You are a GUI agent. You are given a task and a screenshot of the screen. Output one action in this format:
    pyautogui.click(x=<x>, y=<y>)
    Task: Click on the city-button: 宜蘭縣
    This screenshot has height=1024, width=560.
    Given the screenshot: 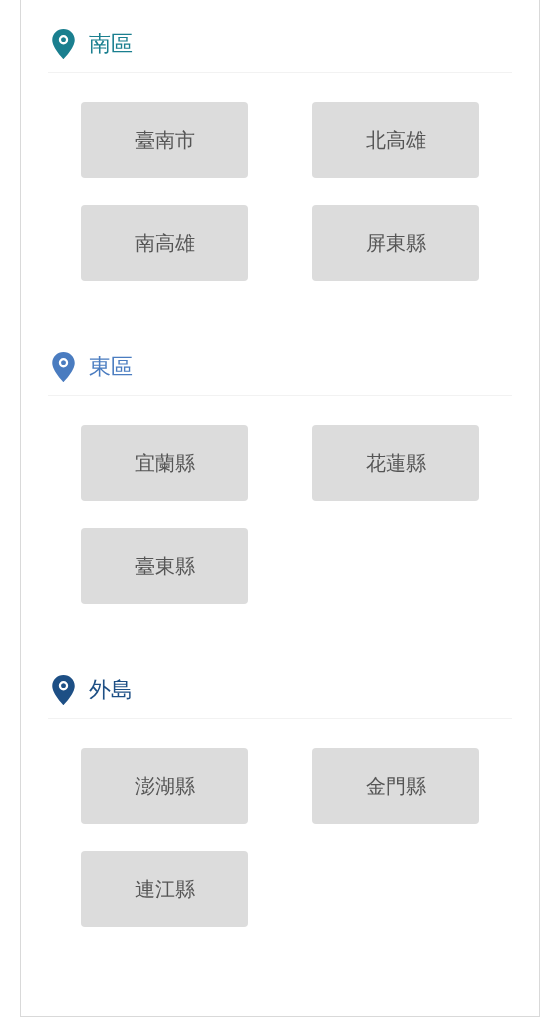 What is the action you would take?
    pyautogui.click(x=164, y=463)
    